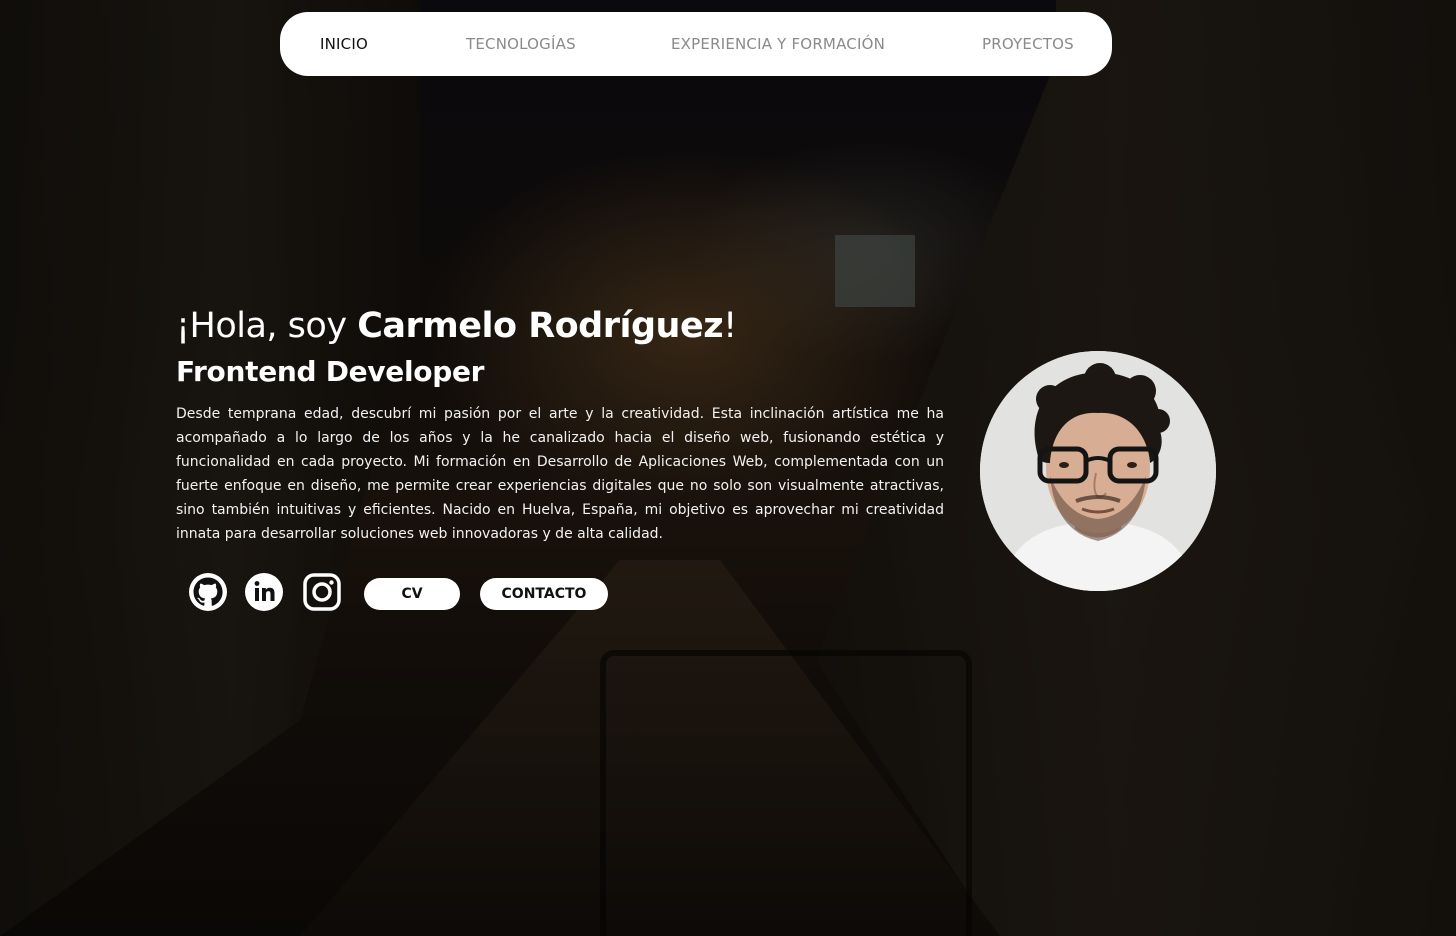 The image size is (1456, 936). What do you see at coordinates (330, 371) in the screenshot?
I see `role-title: Frontend Developer` at bounding box center [330, 371].